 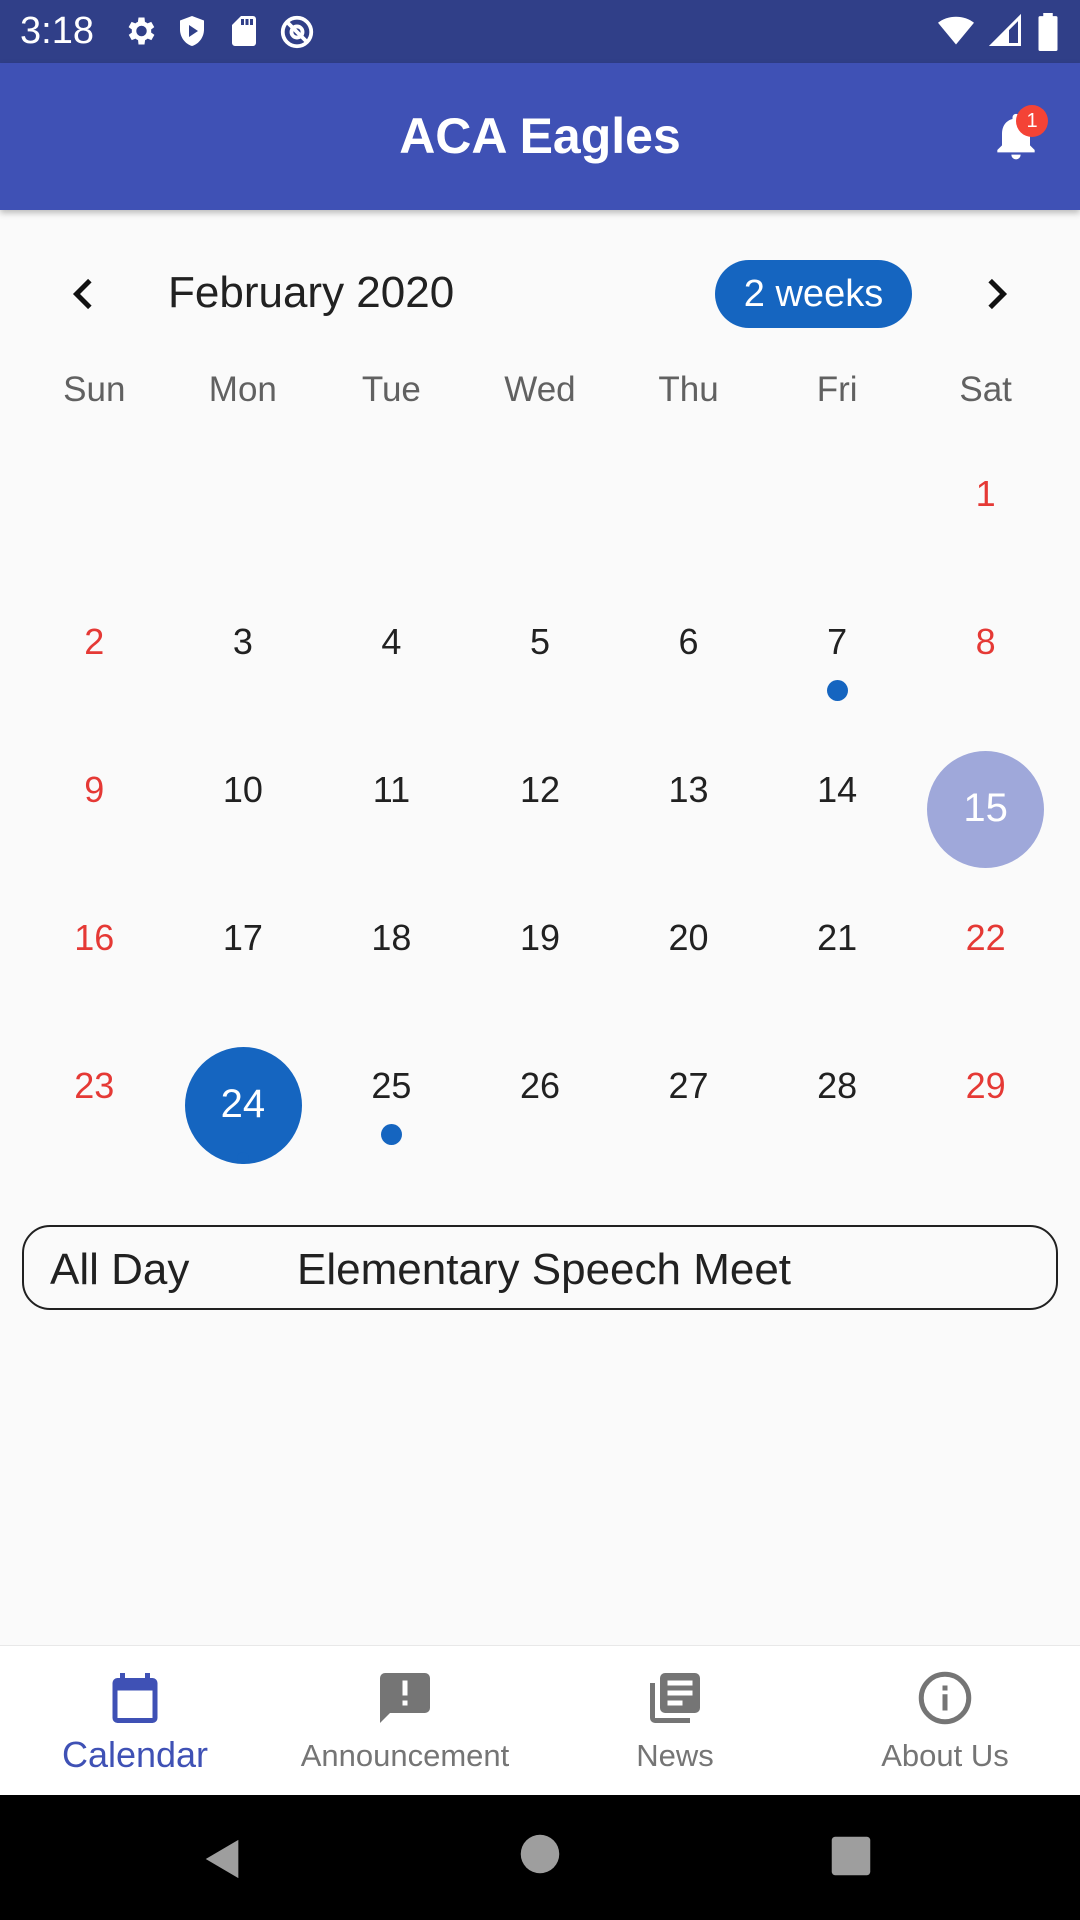 I want to click on event-title: Elementary Speech Meet, so click(x=544, y=1269).